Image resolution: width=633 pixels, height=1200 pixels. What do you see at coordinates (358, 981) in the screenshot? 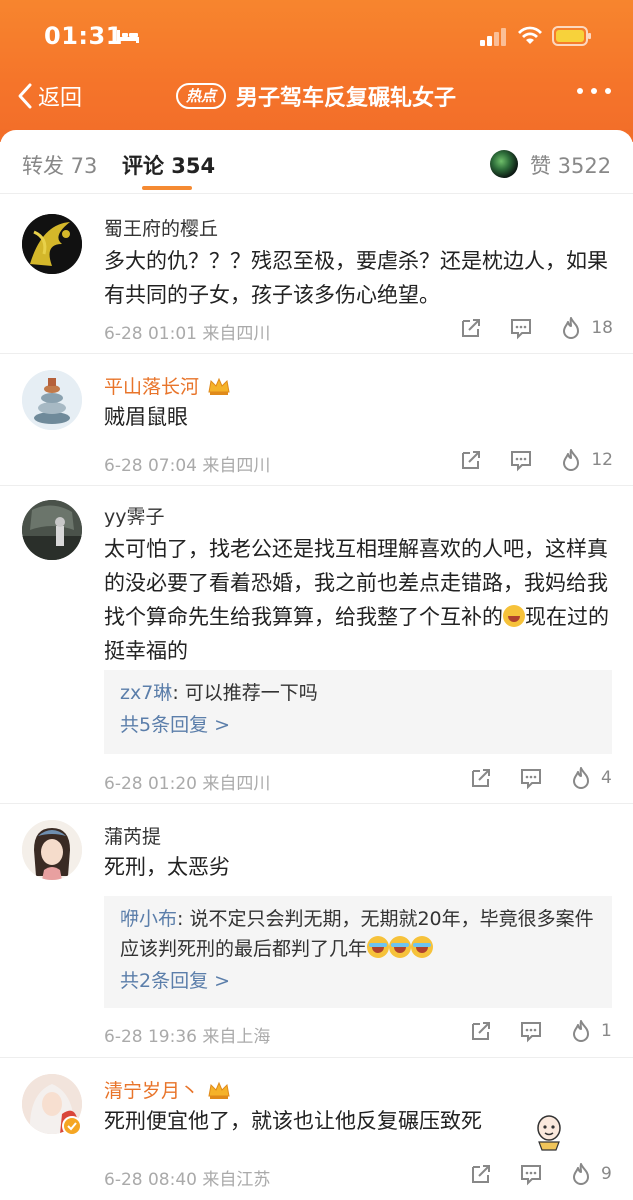
I see `view-replies-link: 共2条回复 >` at bounding box center [358, 981].